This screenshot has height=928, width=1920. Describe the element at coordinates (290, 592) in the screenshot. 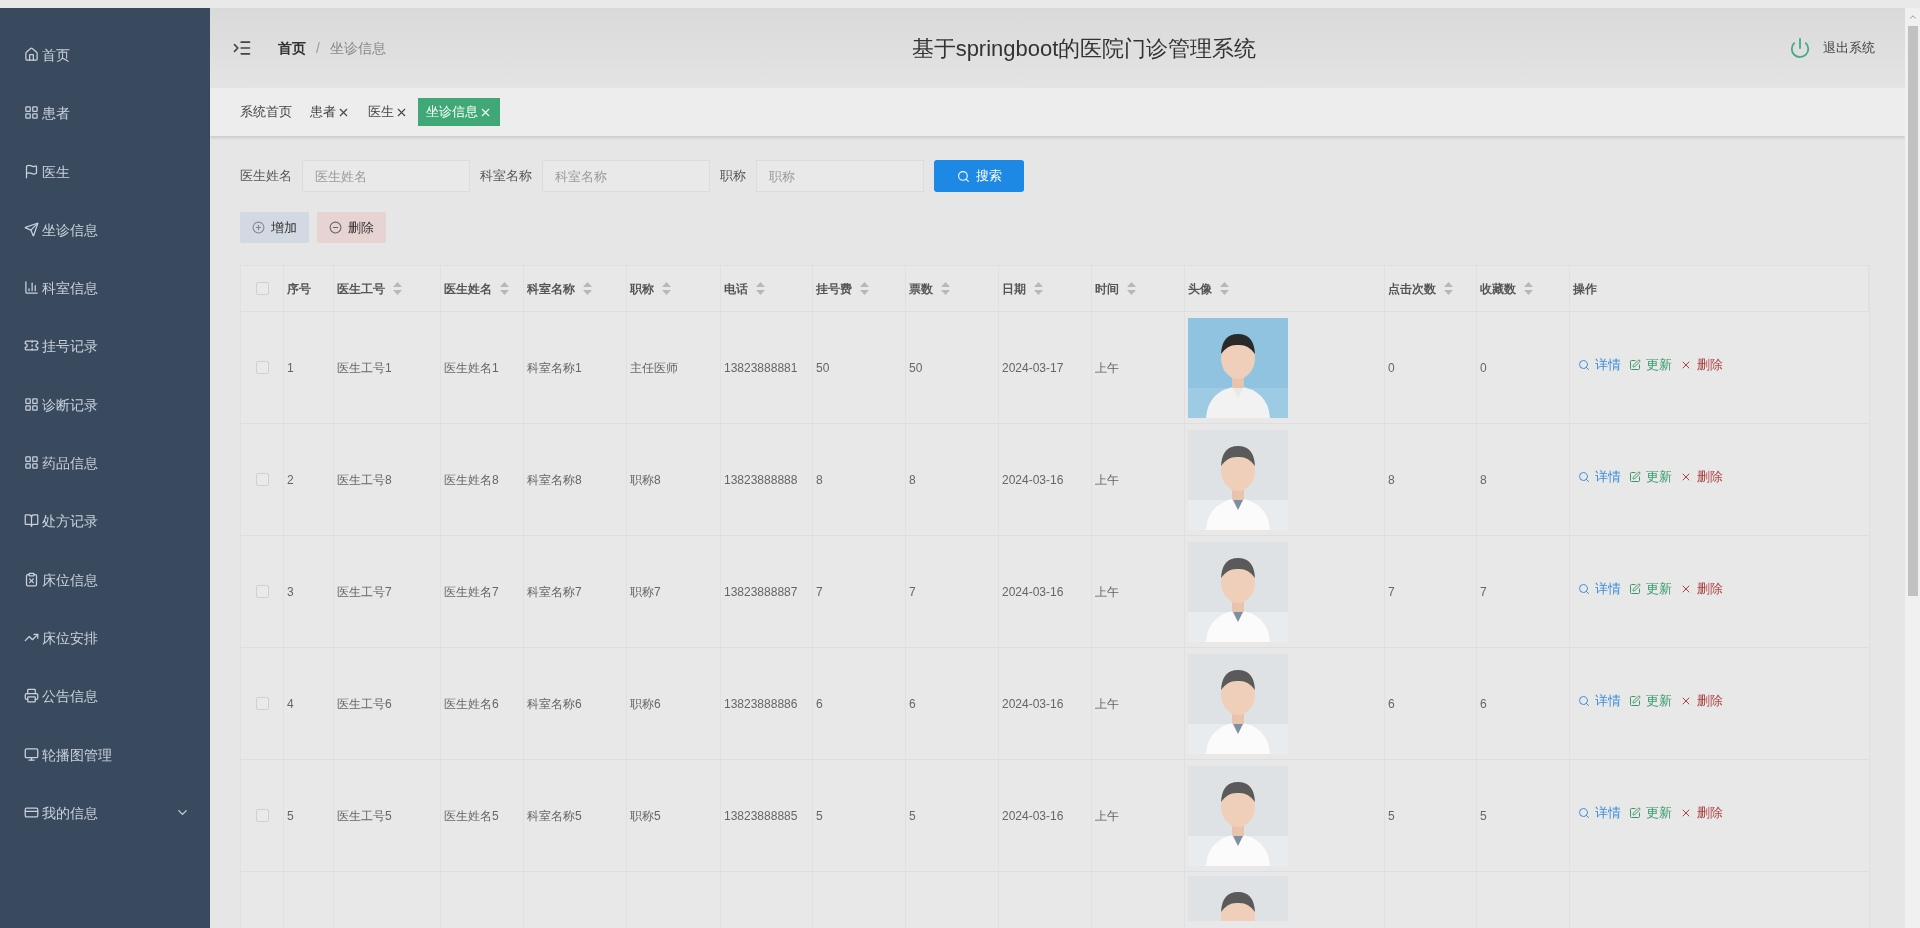

I see `table-cell-text: 3` at that location.